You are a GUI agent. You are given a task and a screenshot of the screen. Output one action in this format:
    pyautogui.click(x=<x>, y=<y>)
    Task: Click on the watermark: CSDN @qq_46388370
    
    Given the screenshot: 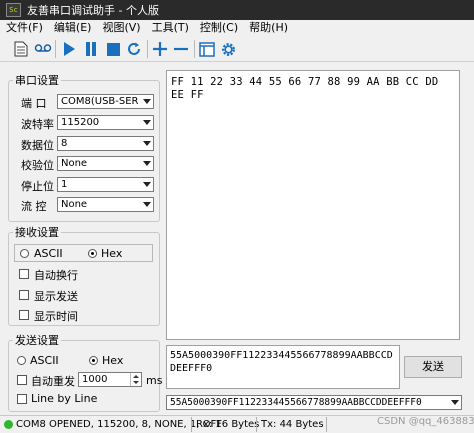 What is the action you would take?
    pyautogui.click(x=425, y=421)
    